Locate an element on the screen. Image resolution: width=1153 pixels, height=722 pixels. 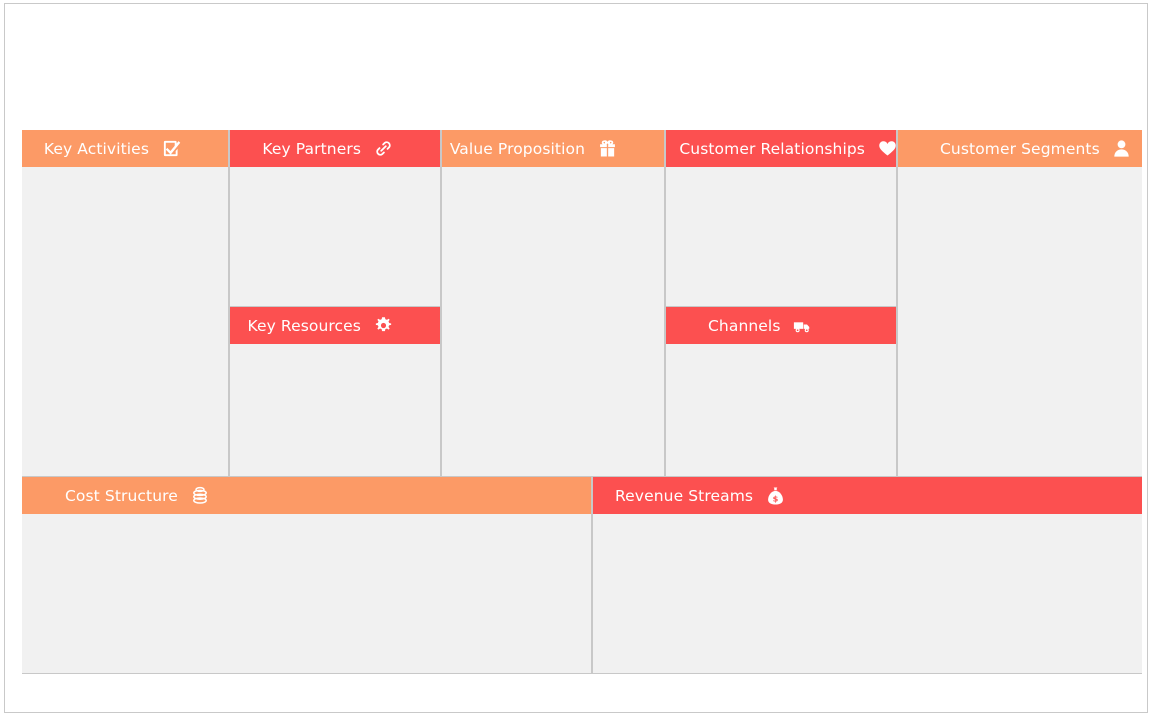
block-key-activities: Key Activities is located at coordinates (125, 303).